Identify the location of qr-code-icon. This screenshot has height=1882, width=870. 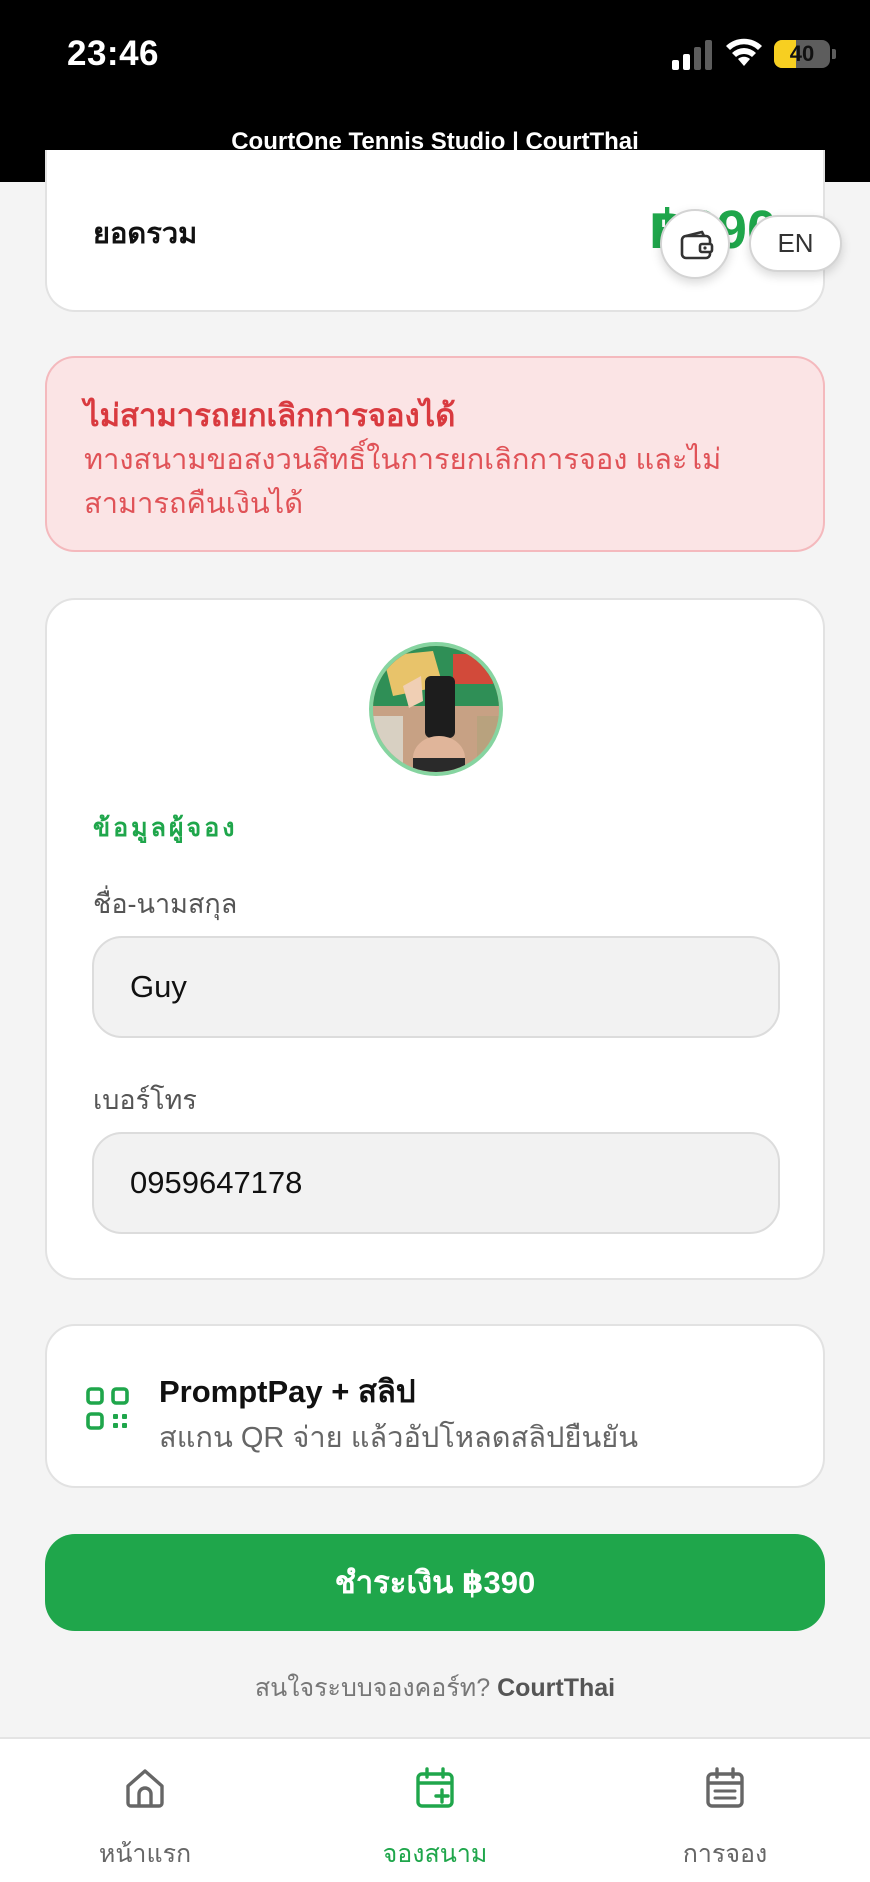
(107, 1408).